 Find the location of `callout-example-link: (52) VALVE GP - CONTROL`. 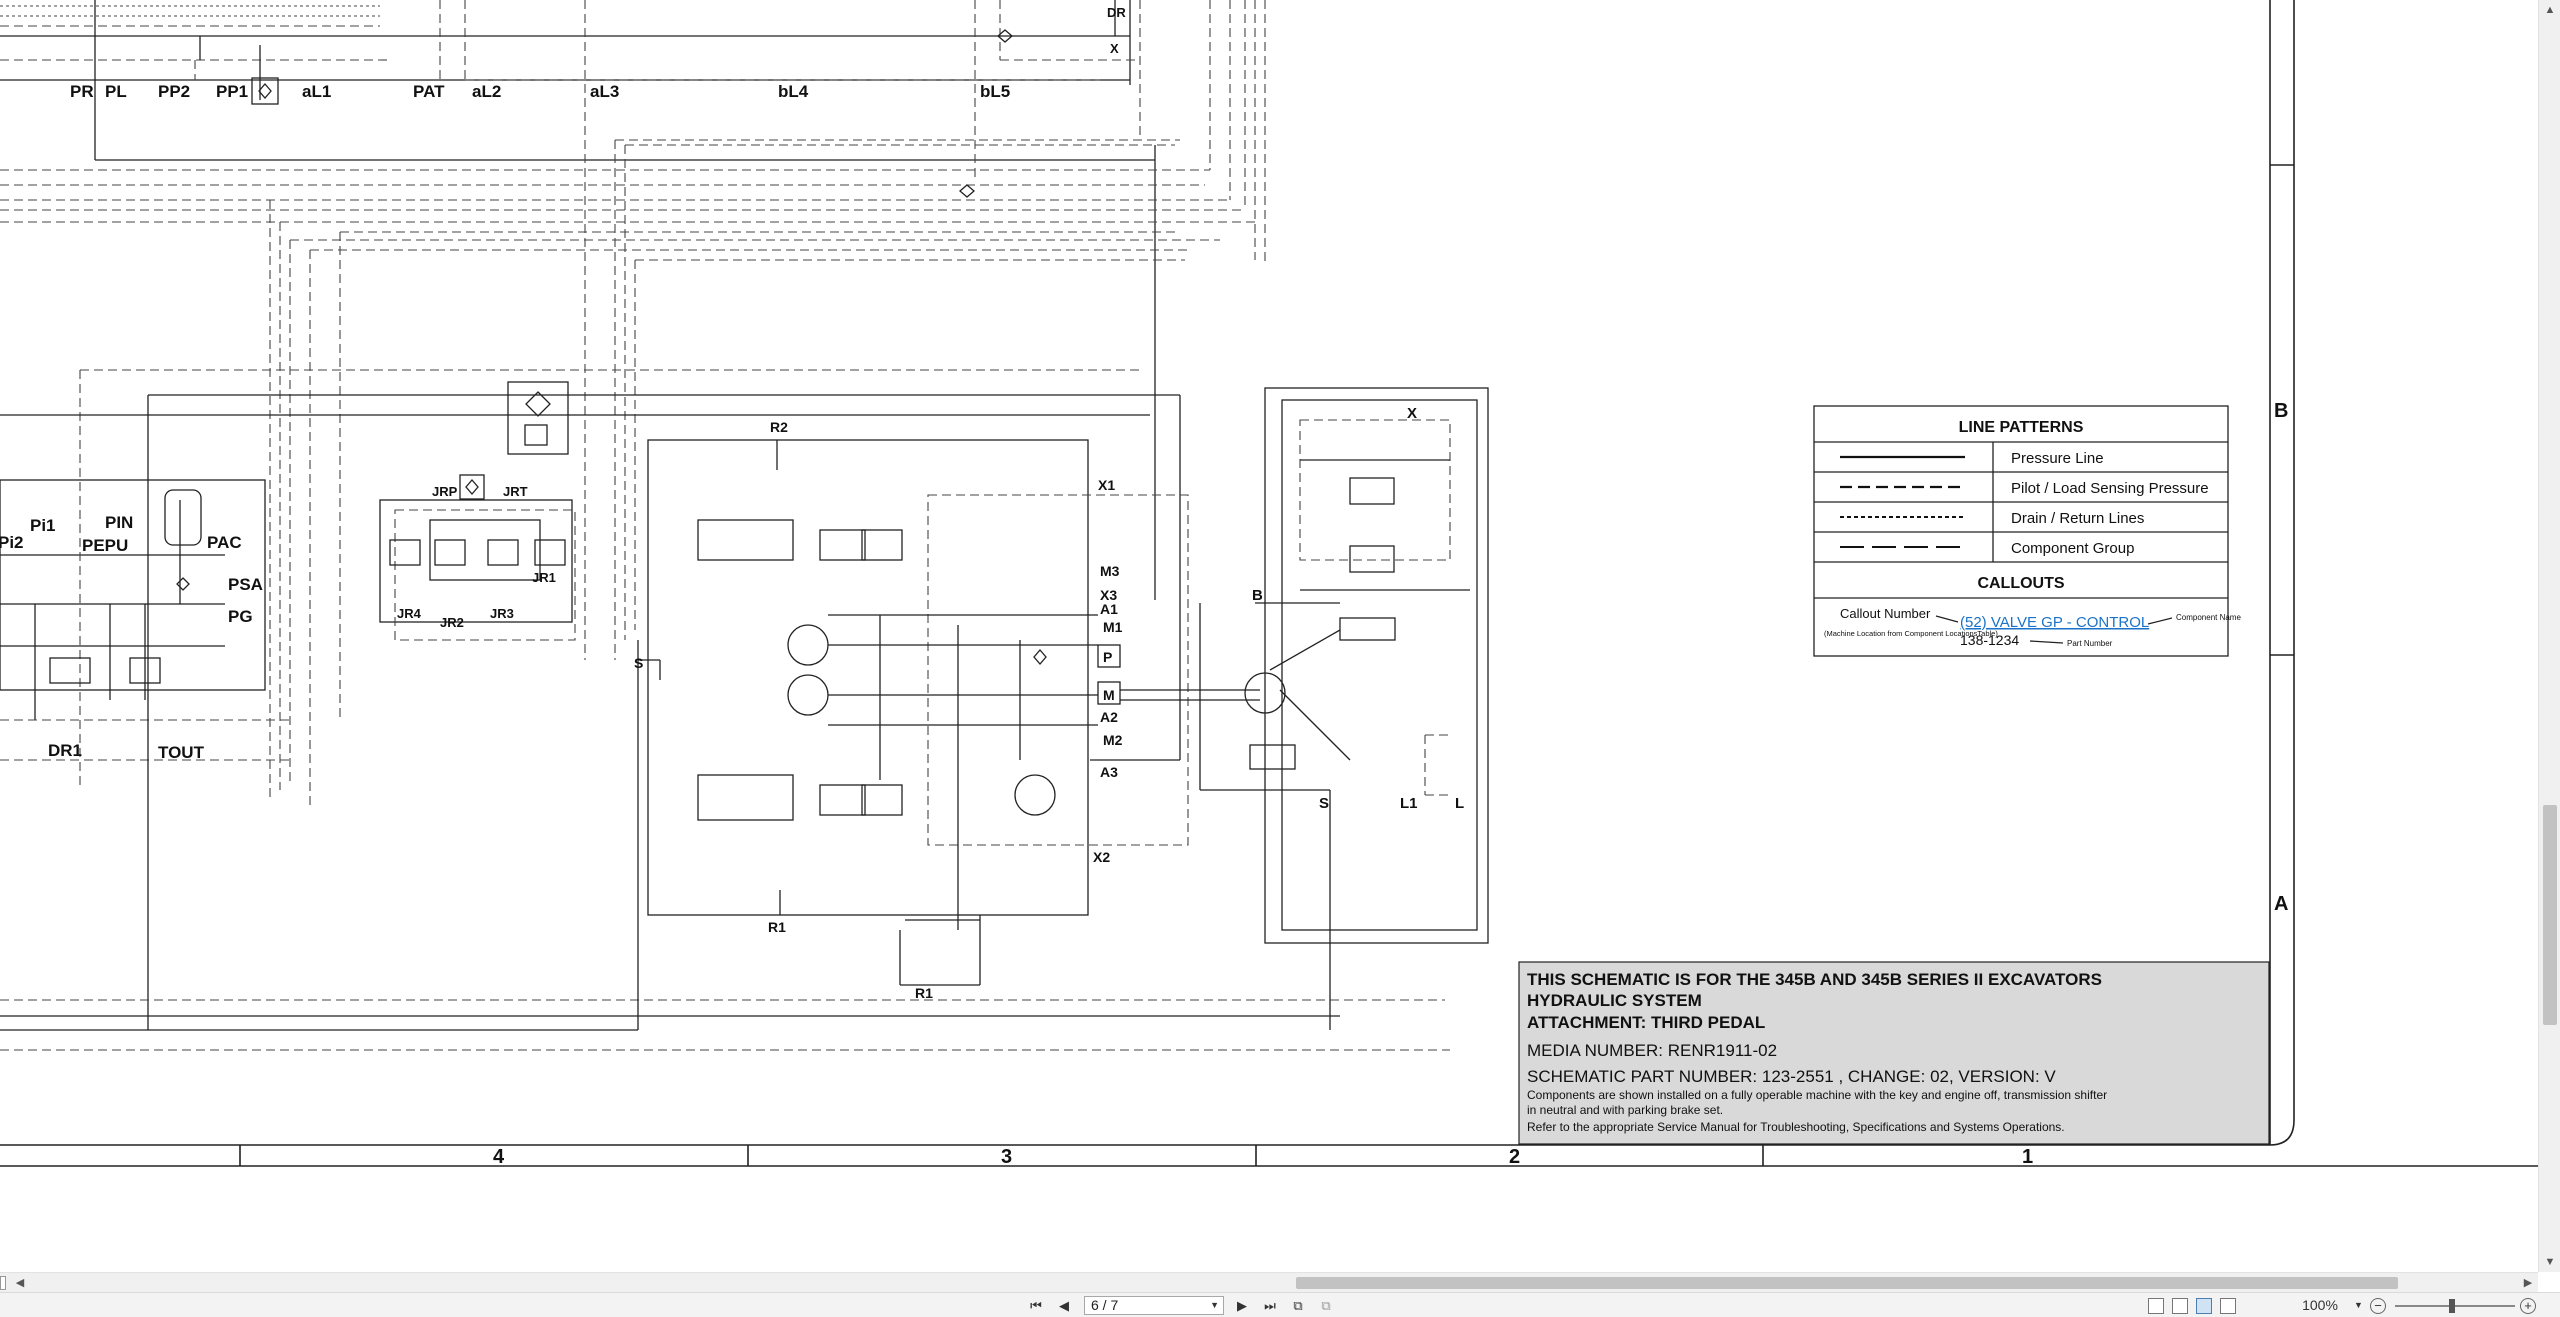

callout-example-link: (52) VALVE GP - CONTROL is located at coordinates (2054, 622).